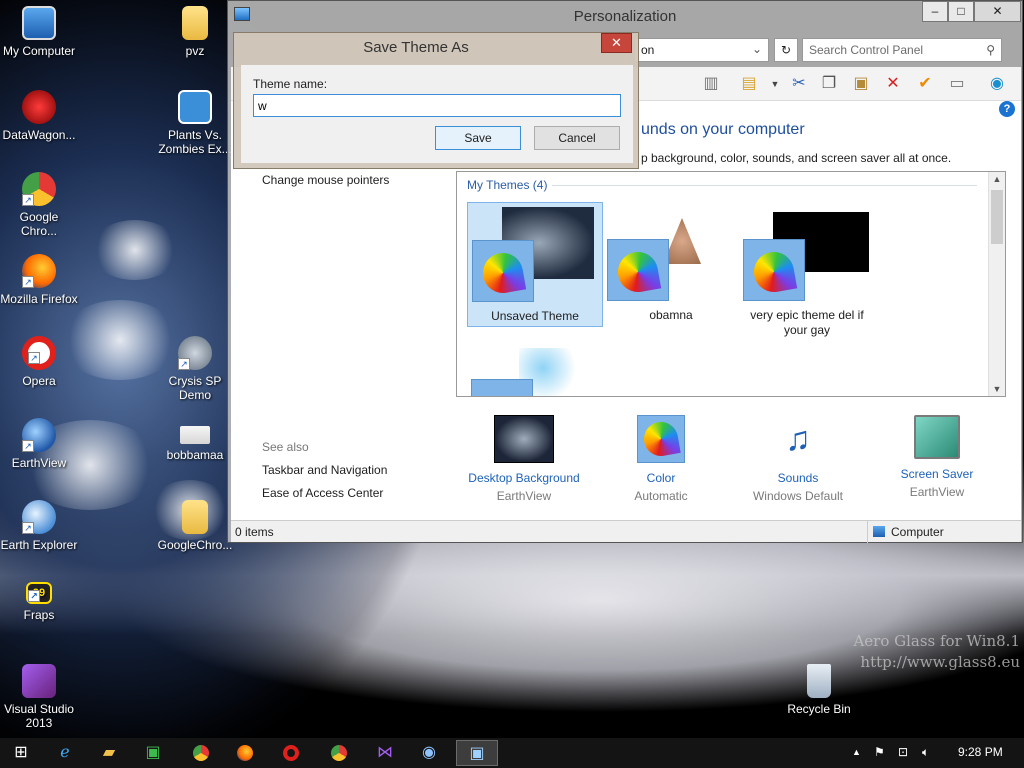  What do you see at coordinates (879, 752) in the screenshot?
I see `flag-icon: ⚑` at bounding box center [879, 752].